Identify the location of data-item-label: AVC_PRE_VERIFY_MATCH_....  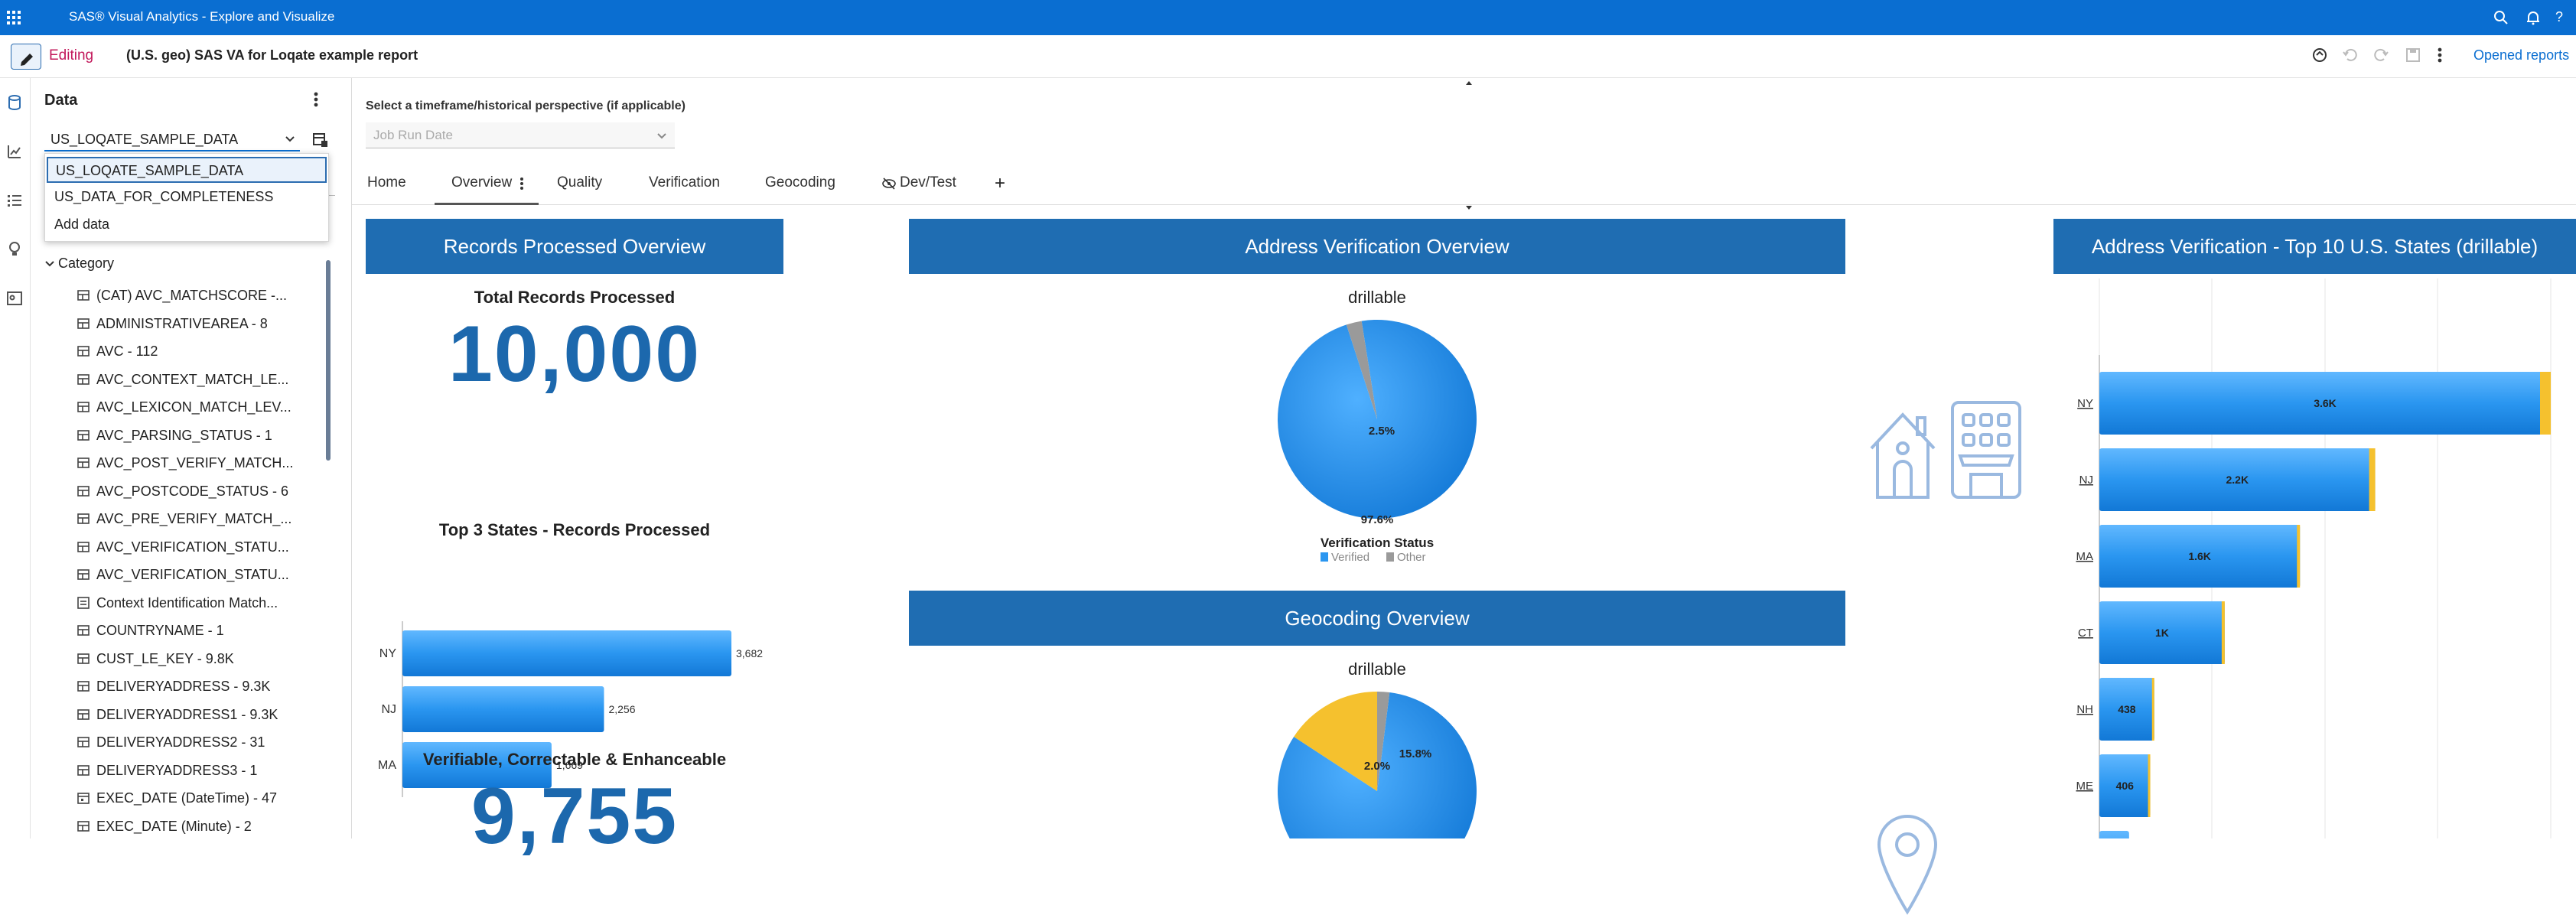
(194, 518).